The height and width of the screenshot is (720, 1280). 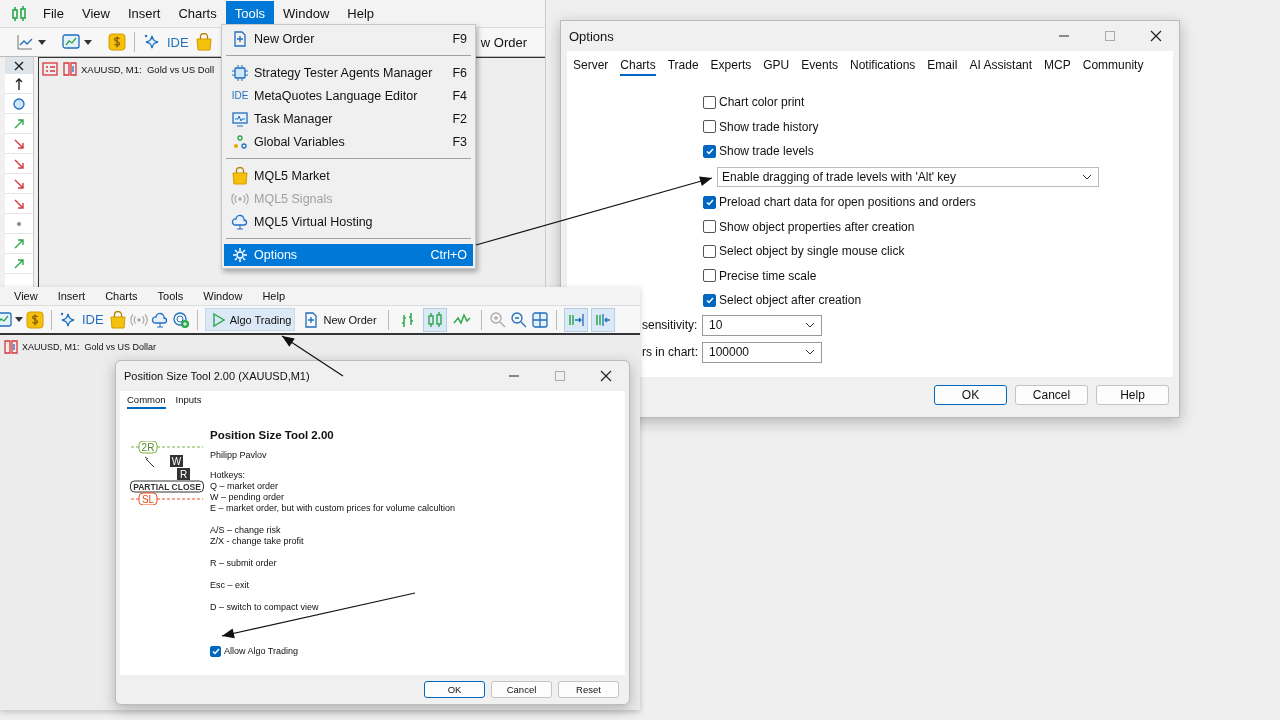 What do you see at coordinates (203, 42) in the screenshot?
I see `bag-icon` at bounding box center [203, 42].